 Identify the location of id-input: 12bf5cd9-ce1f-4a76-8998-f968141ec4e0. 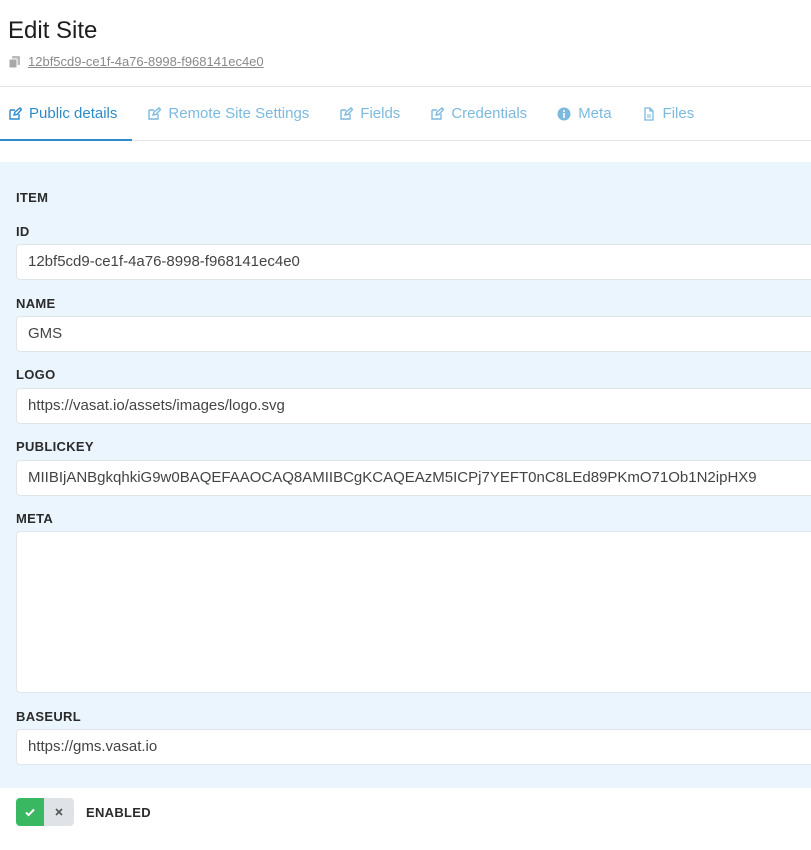
(413, 262).